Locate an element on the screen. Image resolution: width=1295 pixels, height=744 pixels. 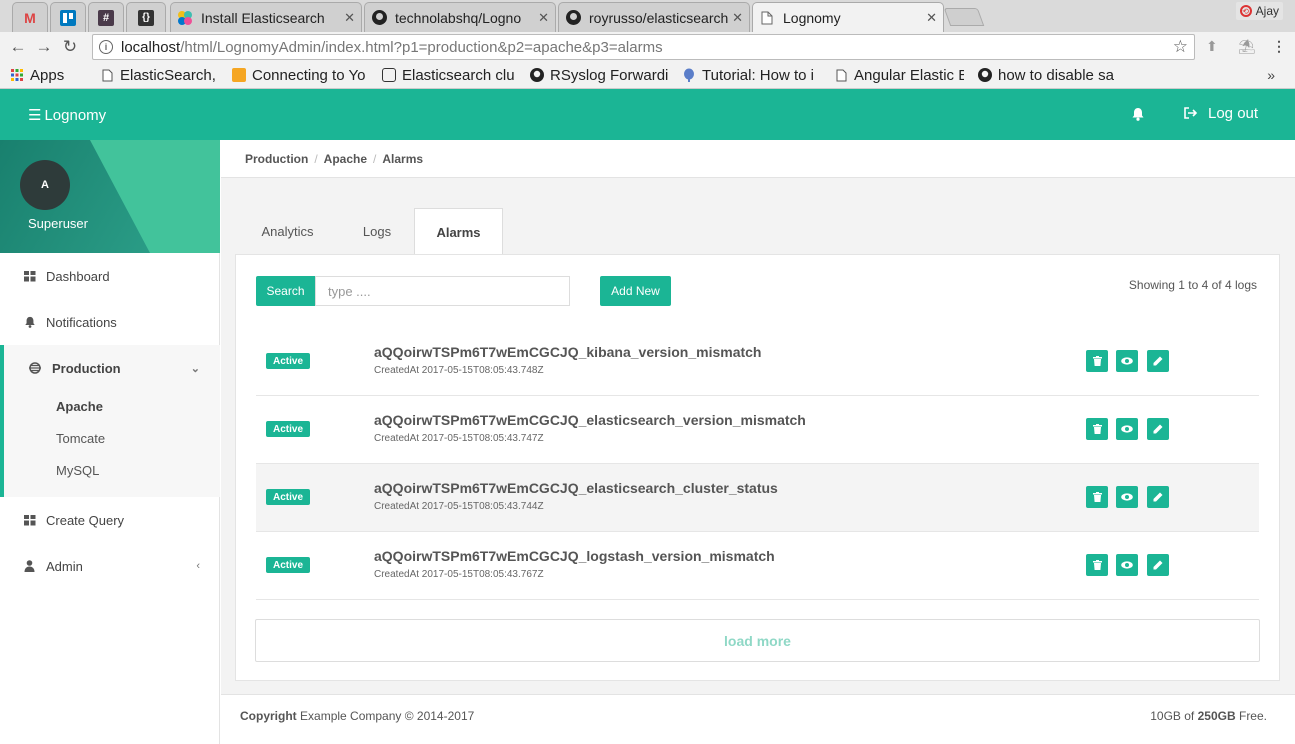
add-new-button: Add New is located at coordinates (635, 291).